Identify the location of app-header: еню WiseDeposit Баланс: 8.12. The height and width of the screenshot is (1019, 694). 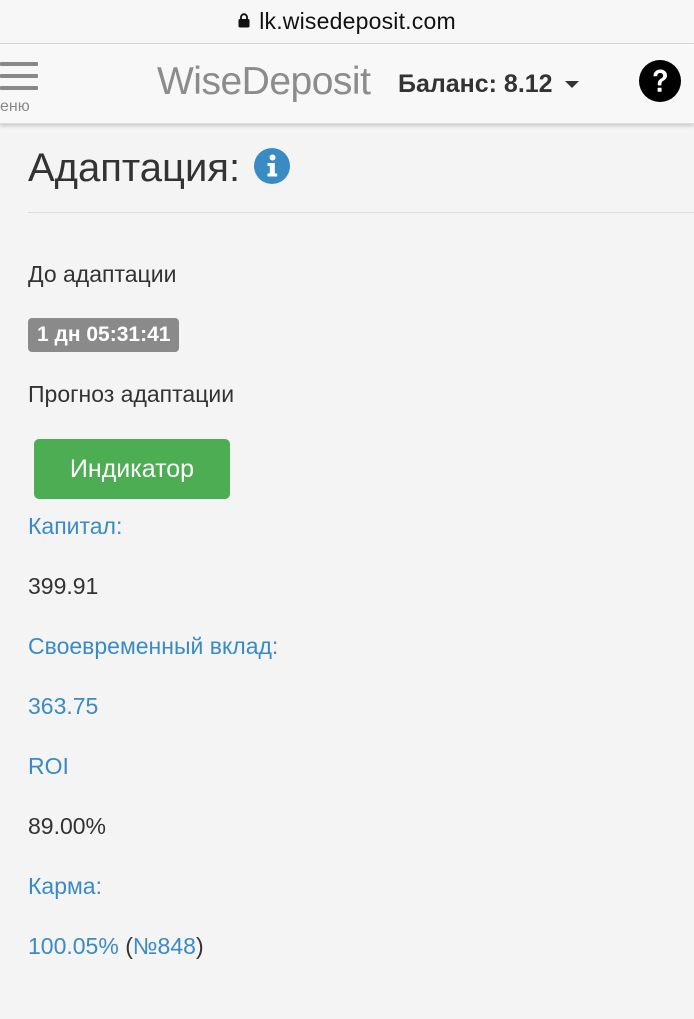
(347, 84).